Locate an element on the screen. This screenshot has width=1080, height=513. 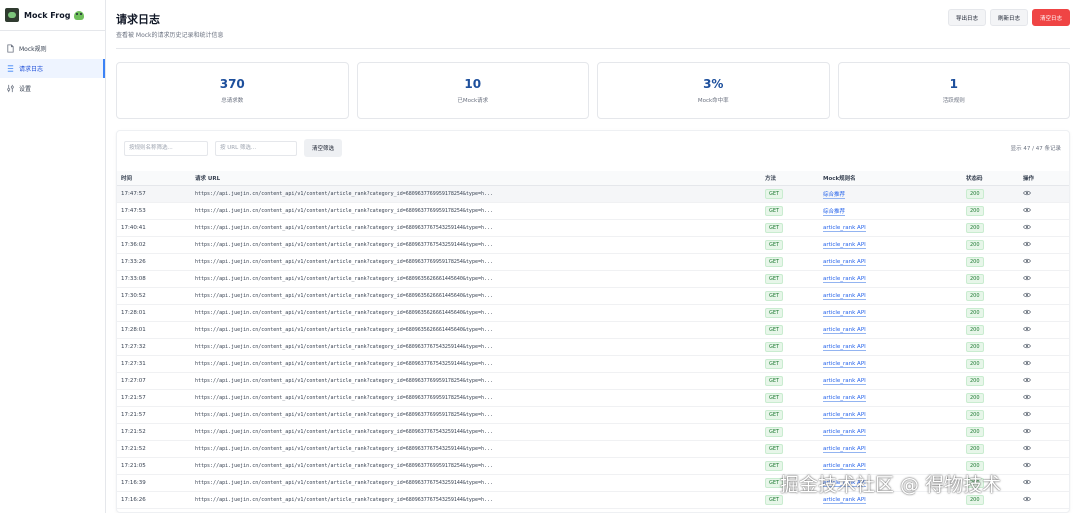
brand: Mock Frog is located at coordinates (52, 15).